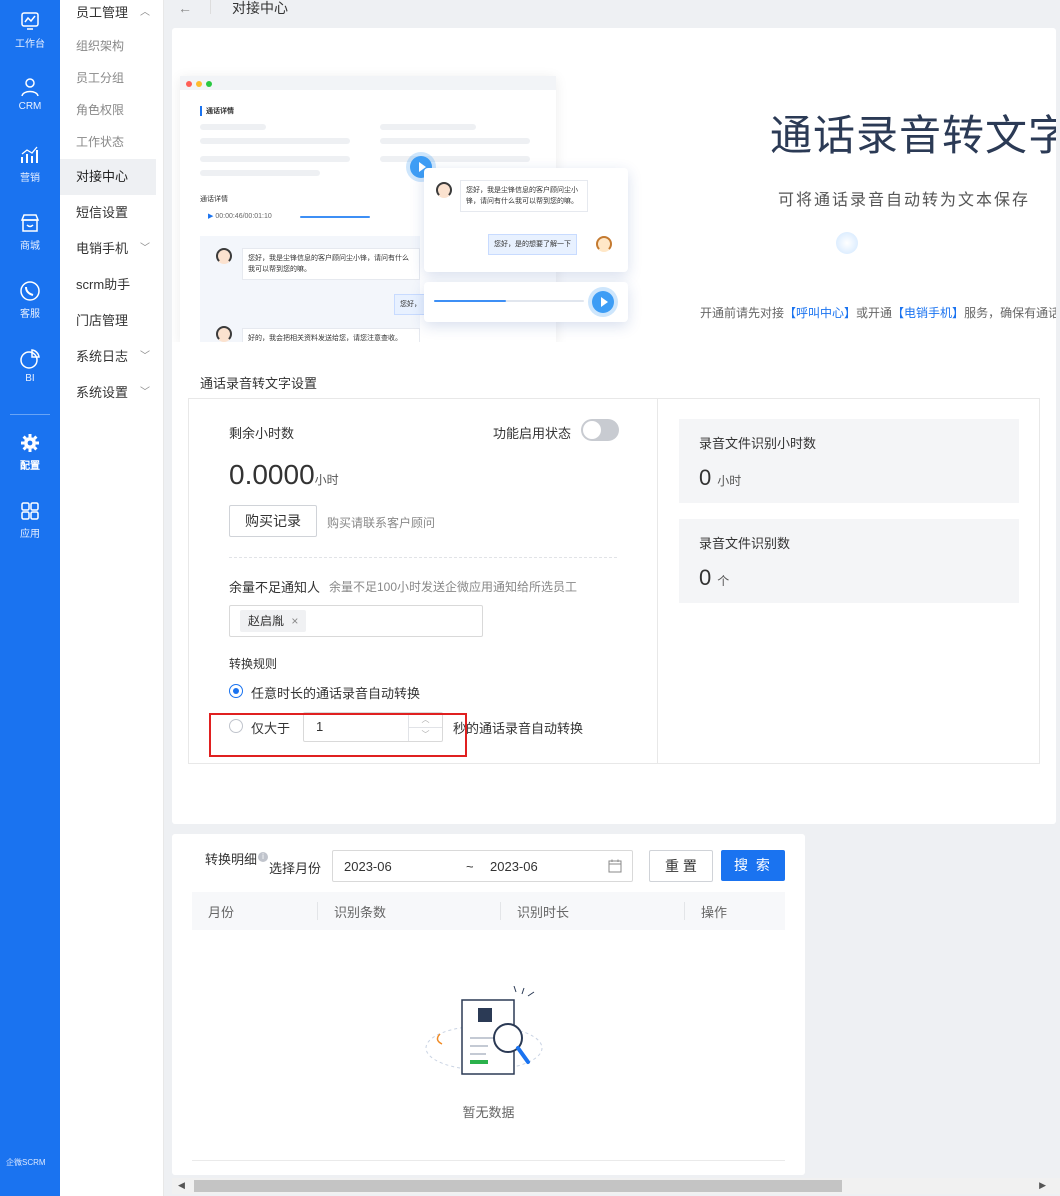 The height and width of the screenshot is (1196, 1060). Describe the element at coordinates (108, 110) in the screenshot. I see `subnav-item-roles: 角色权限` at that location.